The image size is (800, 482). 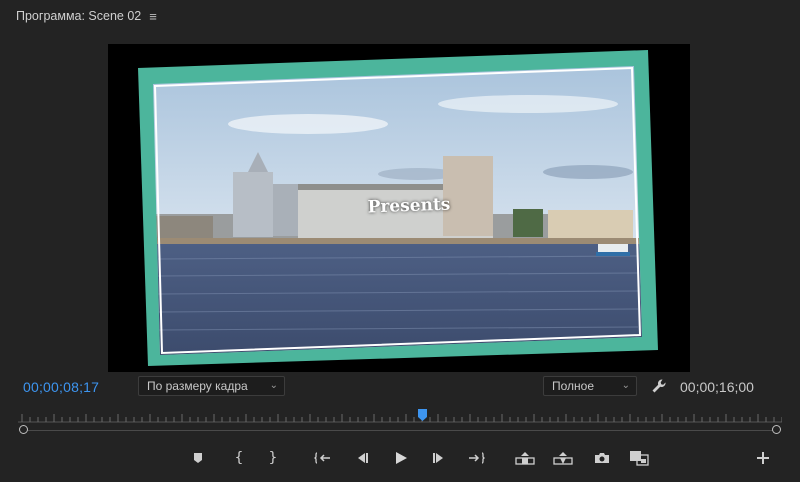 I want to click on step-back-icon, so click(x=363, y=458).